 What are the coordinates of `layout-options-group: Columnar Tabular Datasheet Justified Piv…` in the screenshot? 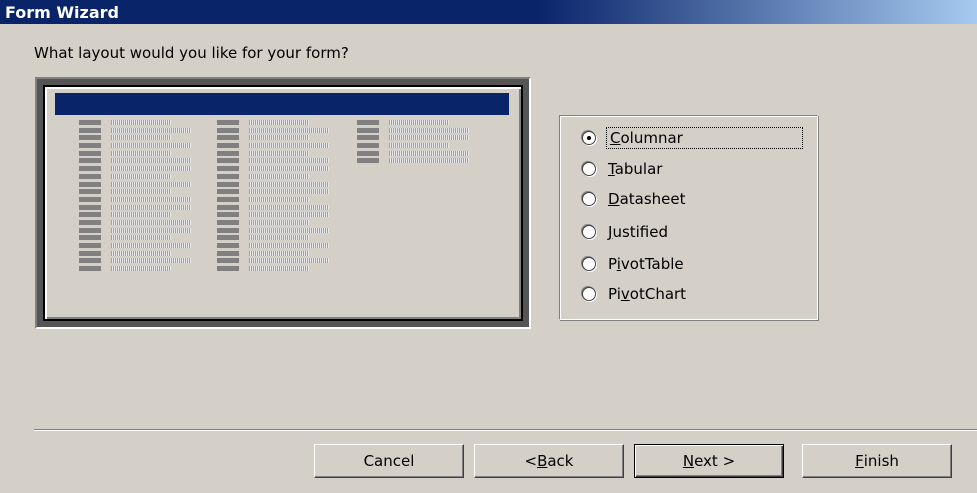 It's located at (688, 217).